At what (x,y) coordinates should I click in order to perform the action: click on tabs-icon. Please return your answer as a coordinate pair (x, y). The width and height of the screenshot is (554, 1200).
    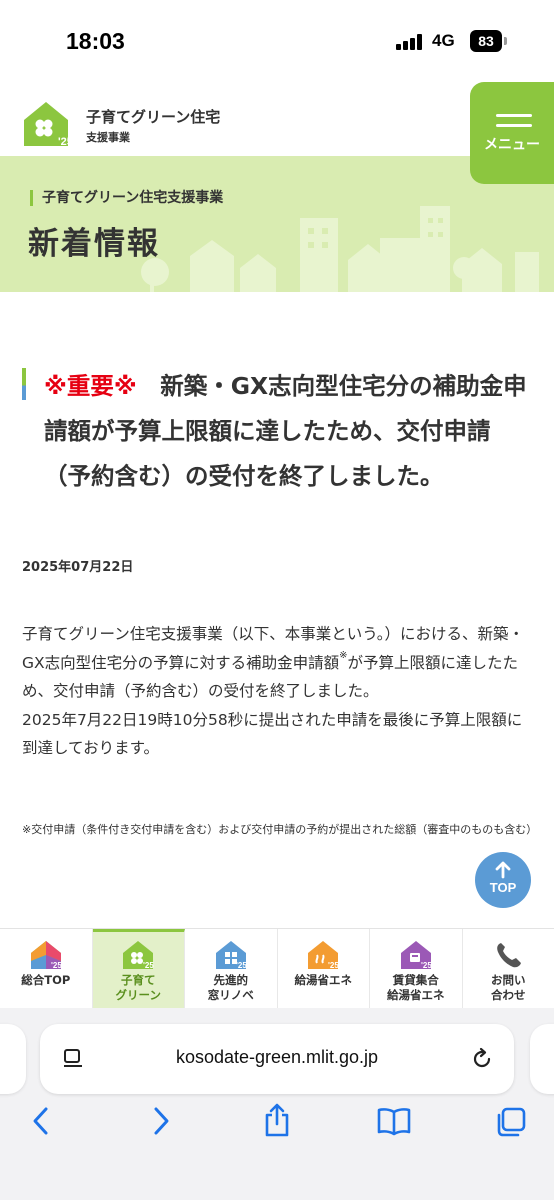
    Looking at the image, I should click on (511, 1122).